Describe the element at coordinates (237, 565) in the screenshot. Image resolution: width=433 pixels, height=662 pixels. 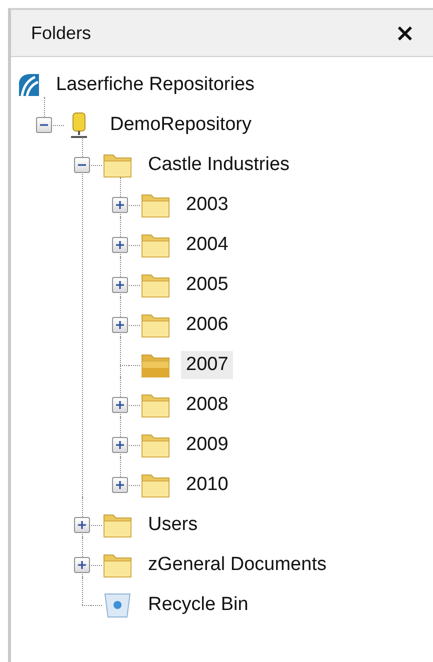
I see `tree-item: zGeneral Documents` at that location.